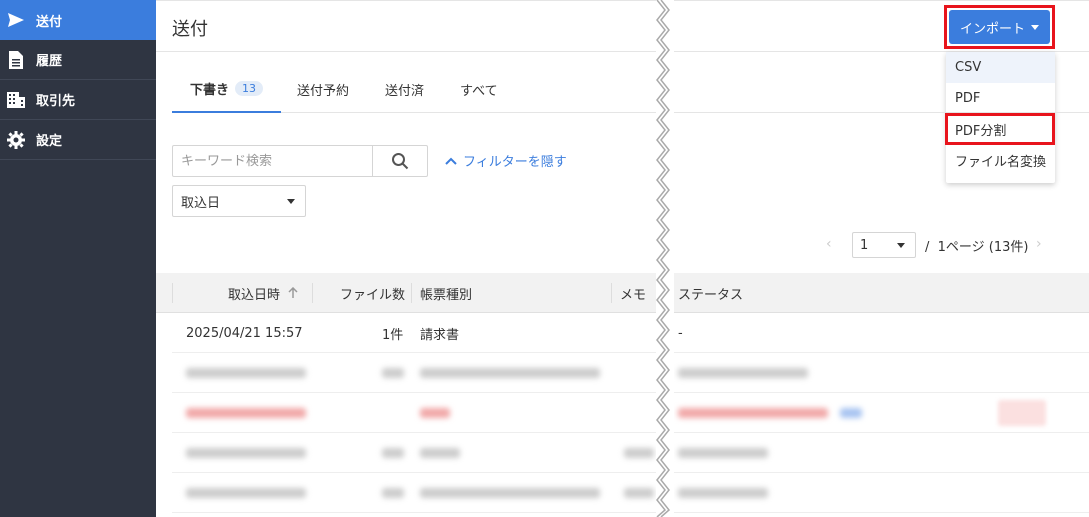 This screenshot has width=1089, height=517. I want to click on table-header: 取込日時 ファイル数 帳票種別 メモ ステータス, so click(622, 293).